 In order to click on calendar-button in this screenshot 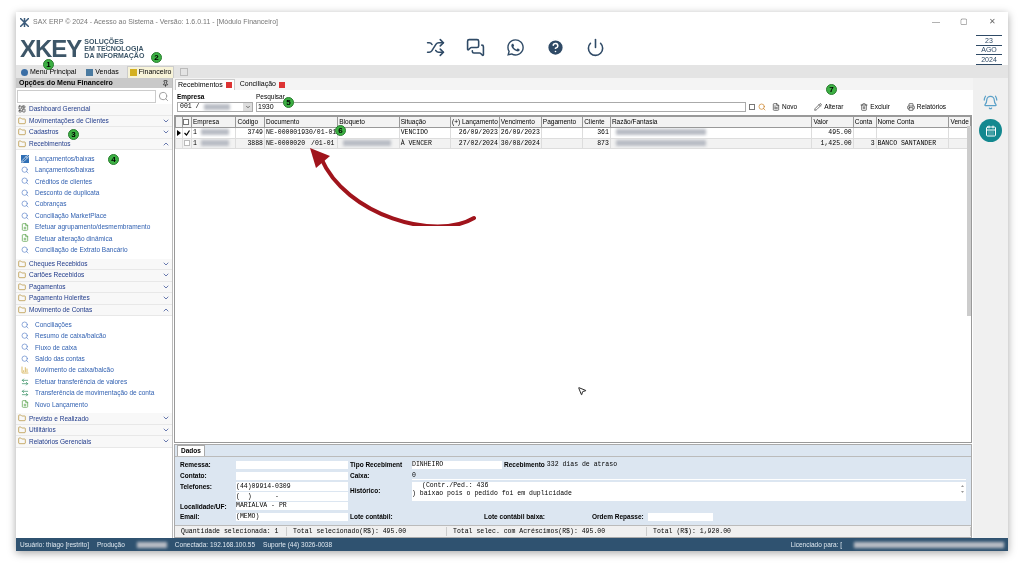, I will do `click(990, 130)`.